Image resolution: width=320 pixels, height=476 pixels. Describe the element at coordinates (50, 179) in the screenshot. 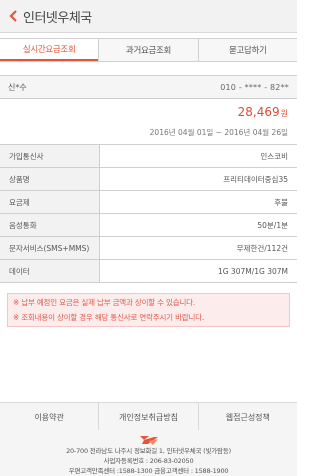

I see `detail-label: 상품명` at that location.